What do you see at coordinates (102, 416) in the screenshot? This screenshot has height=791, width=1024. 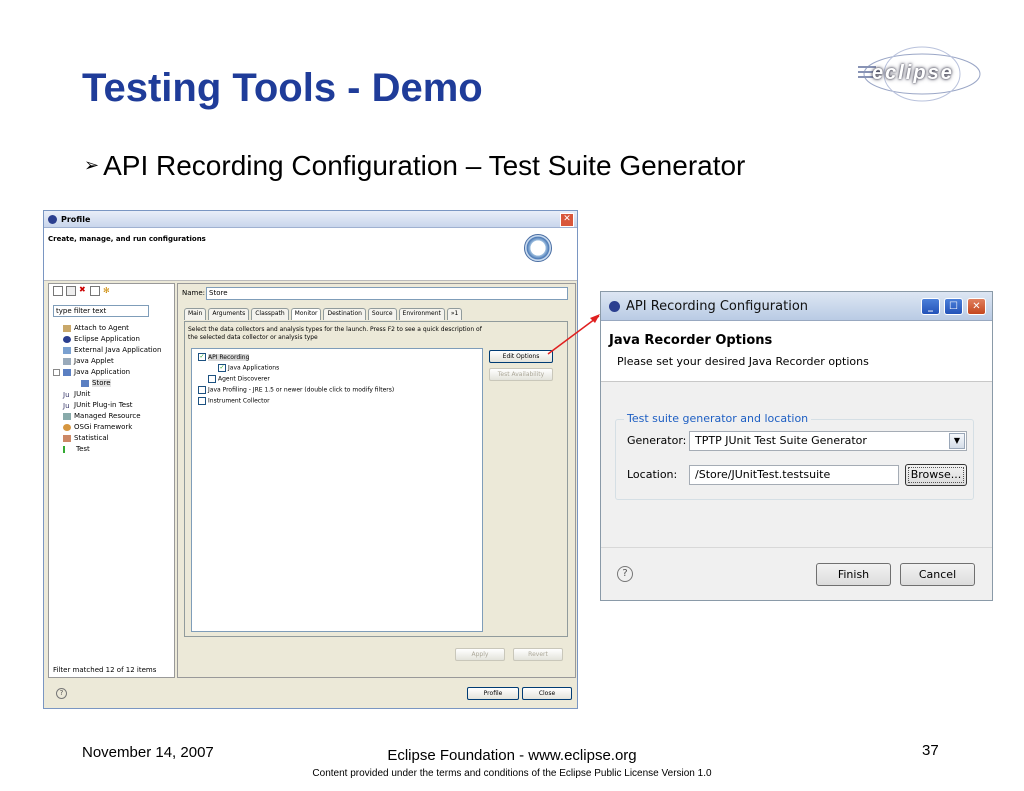 I see `tree-item: Managed Resource` at bounding box center [102, 416].